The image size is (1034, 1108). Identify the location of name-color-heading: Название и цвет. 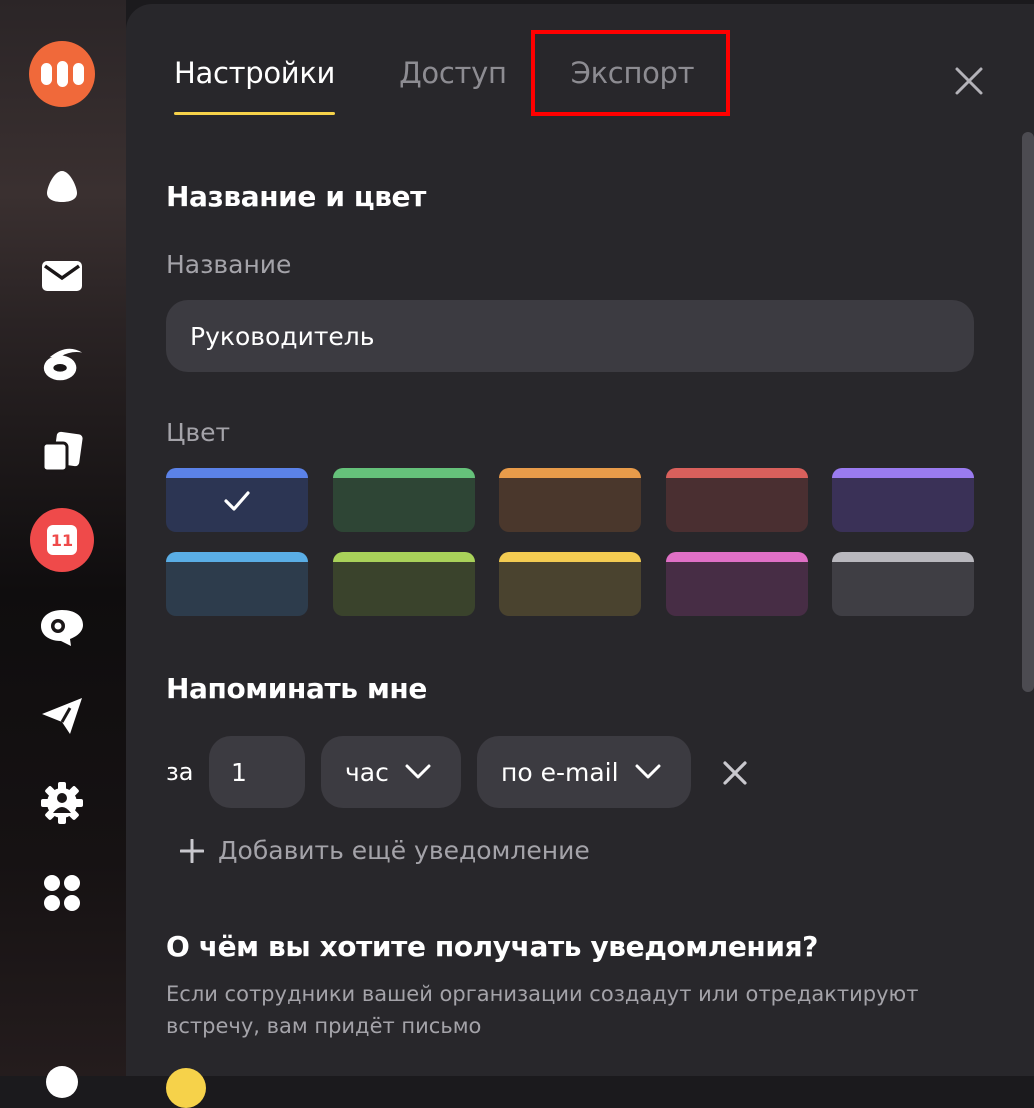
(296, 196).